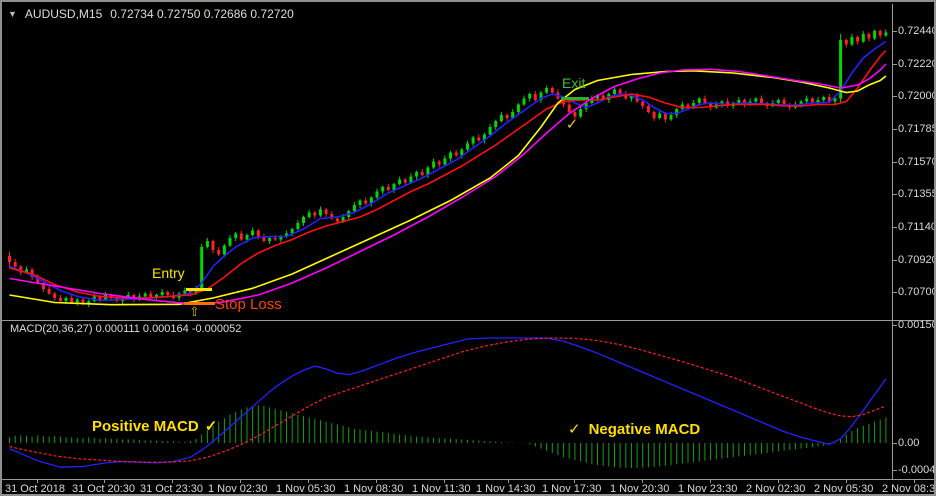  Describe the element at coordinates (103, 489) in the screenshot. I see `time-axis-label: 31 Oct 20:30` at that location.